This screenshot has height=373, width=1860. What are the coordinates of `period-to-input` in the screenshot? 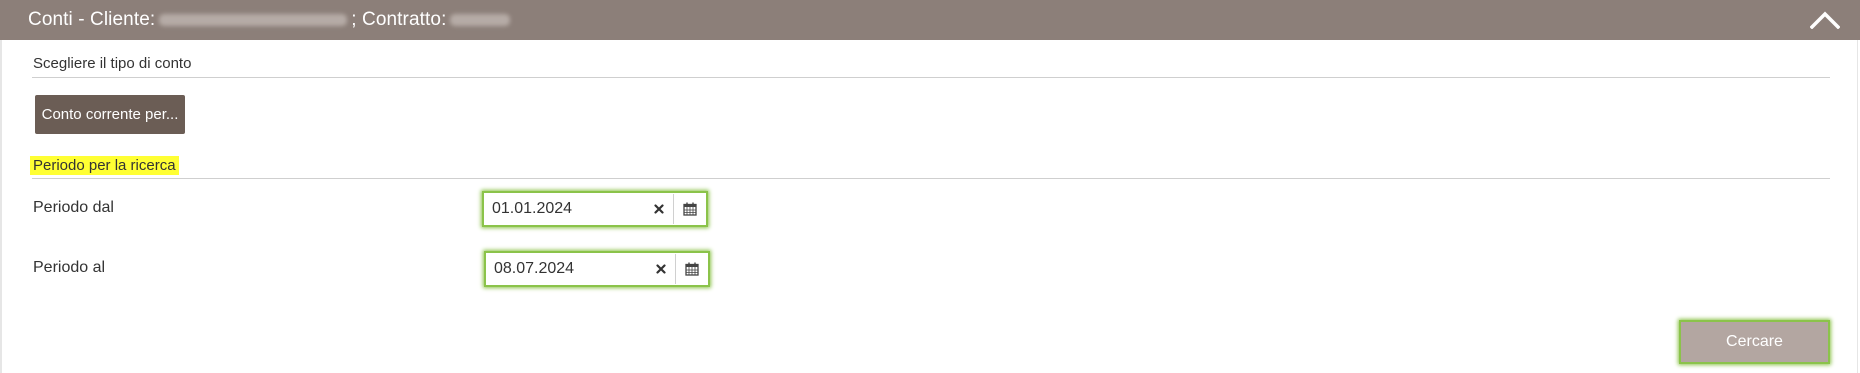 It's located at (566, 269).